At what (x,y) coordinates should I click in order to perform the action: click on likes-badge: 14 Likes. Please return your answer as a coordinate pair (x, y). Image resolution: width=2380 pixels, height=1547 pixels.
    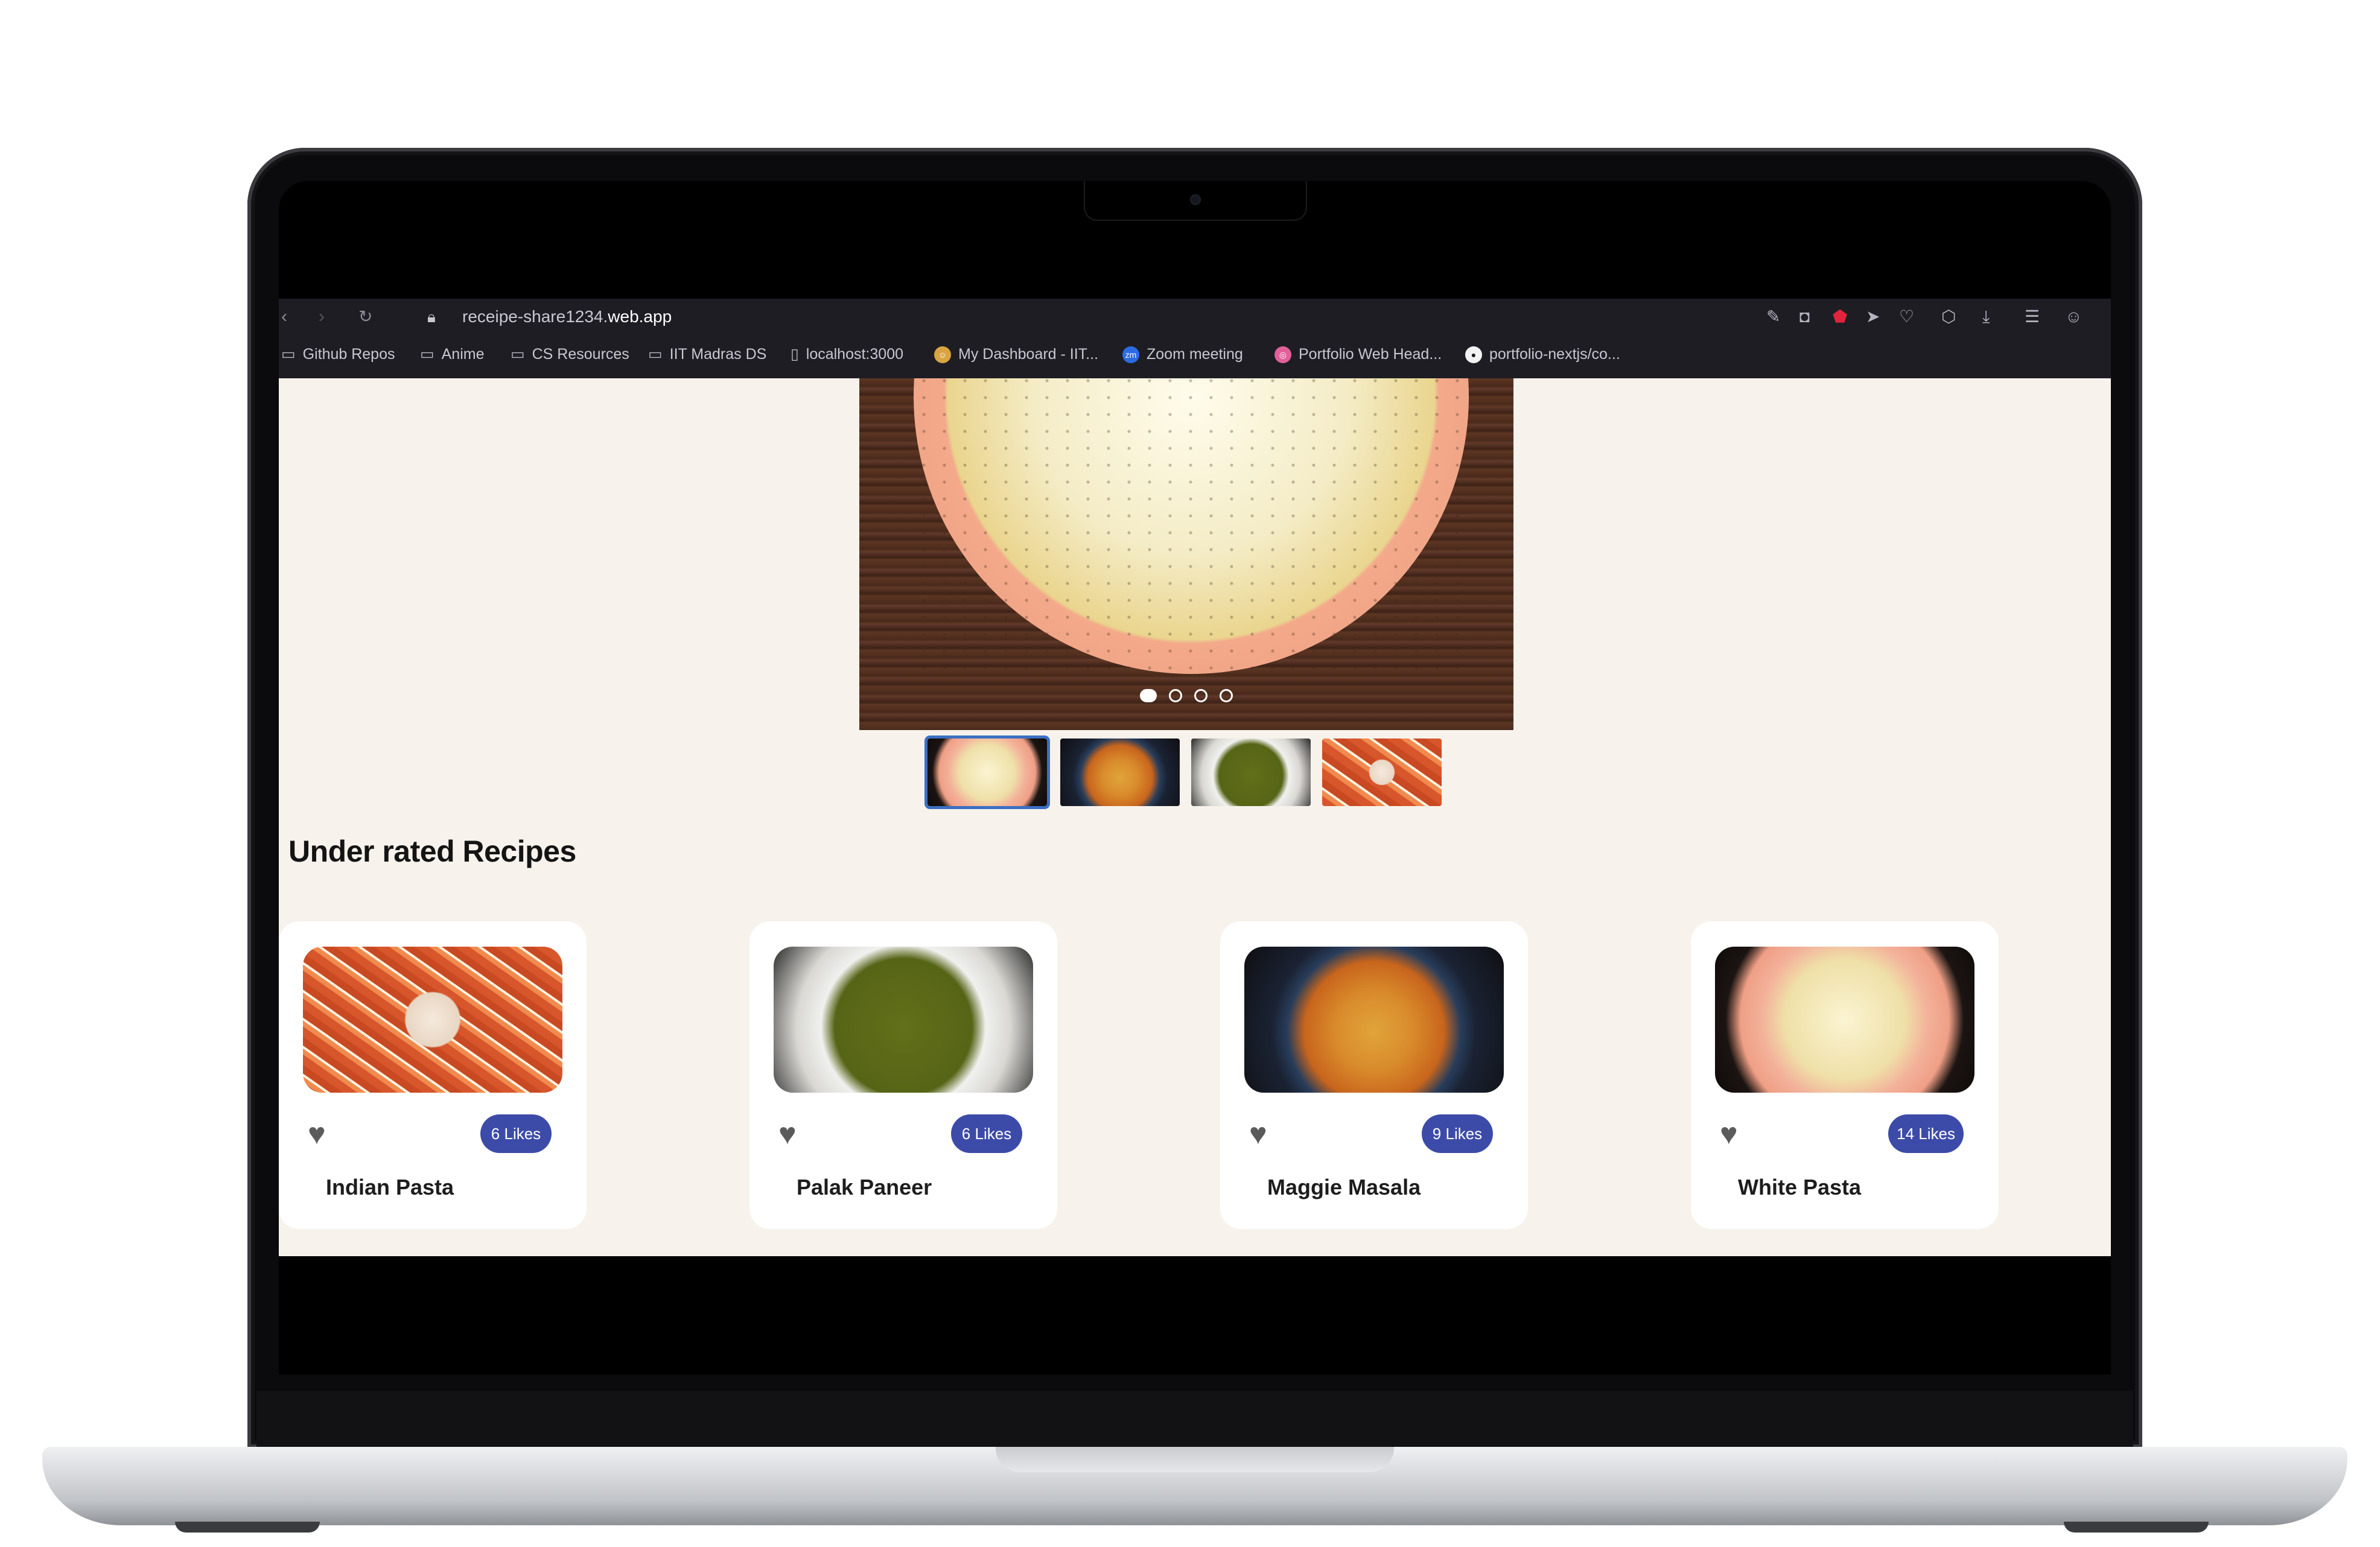
    Looking at the image, I should click on (1926, 1133).